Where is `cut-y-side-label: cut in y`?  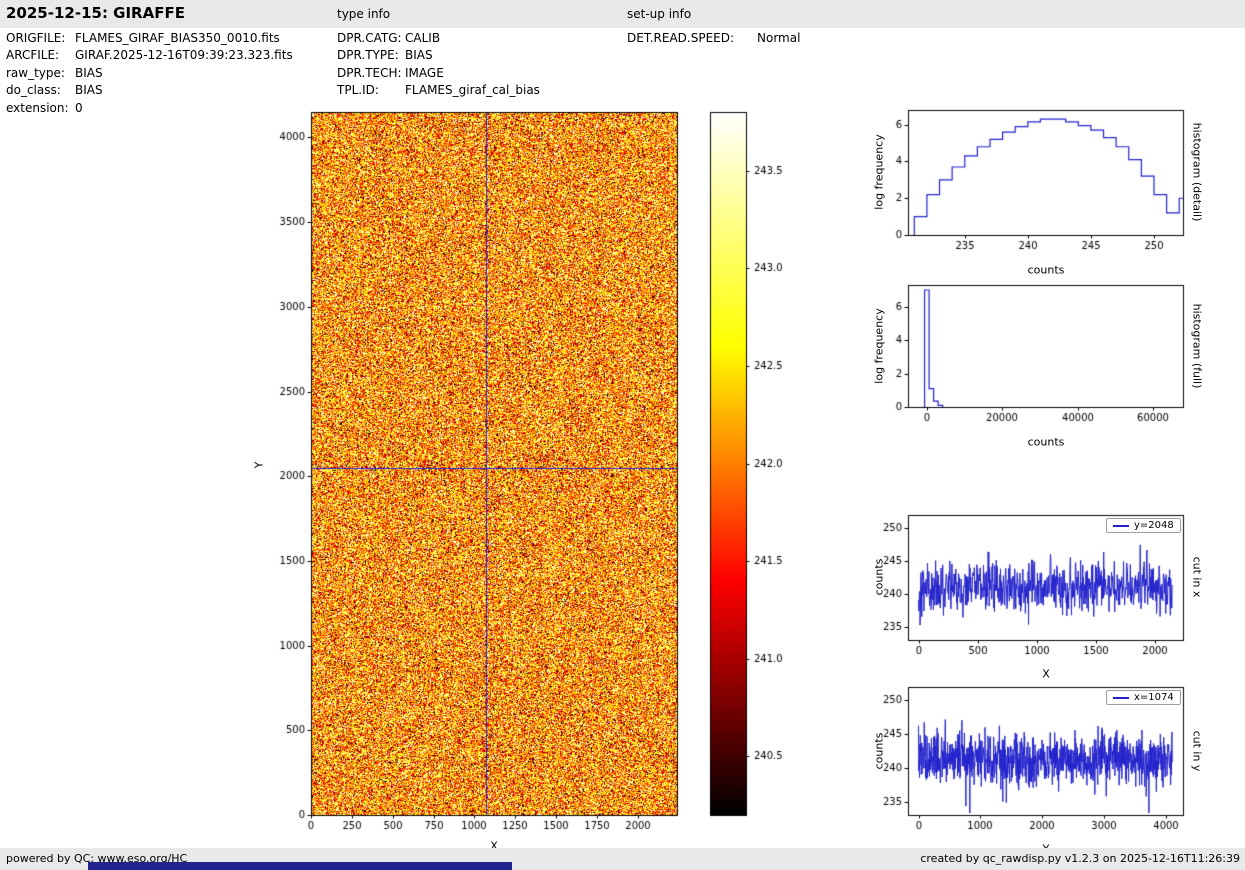 cut-y-side-label: cut in y is located at coordinates (1197, 751).